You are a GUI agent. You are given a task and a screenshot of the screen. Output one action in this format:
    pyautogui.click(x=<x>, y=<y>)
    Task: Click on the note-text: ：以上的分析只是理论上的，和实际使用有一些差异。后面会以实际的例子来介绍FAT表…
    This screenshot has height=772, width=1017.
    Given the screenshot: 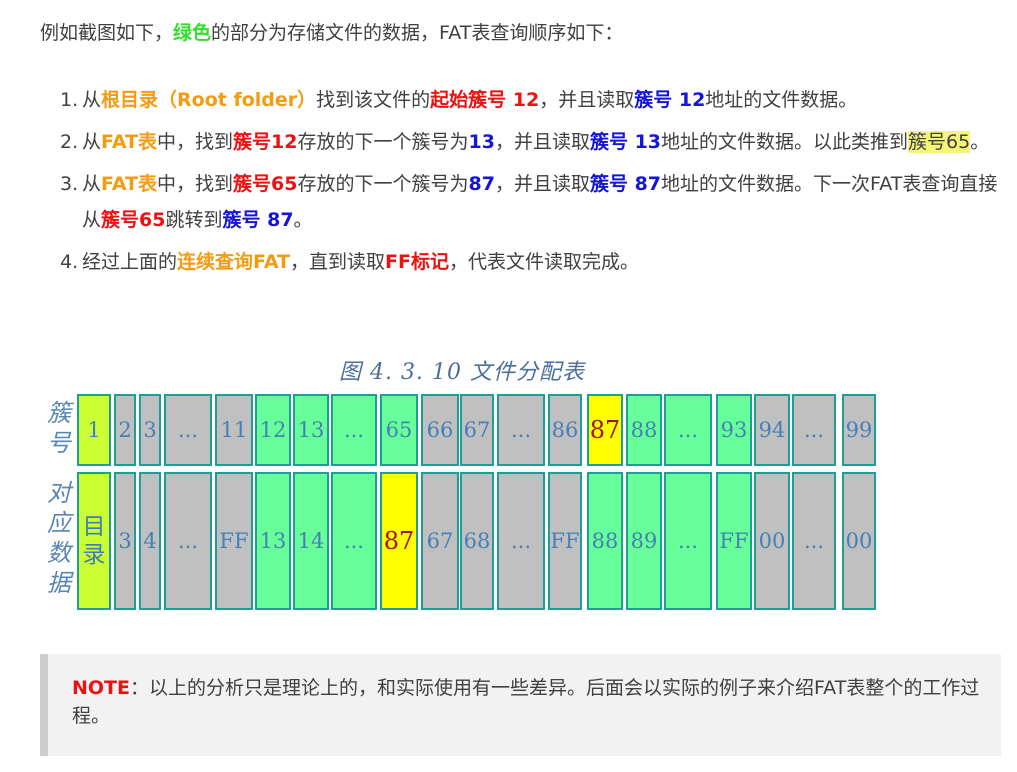 What is the action you would take?
    pyautogui.click(x=526, y=702)
    